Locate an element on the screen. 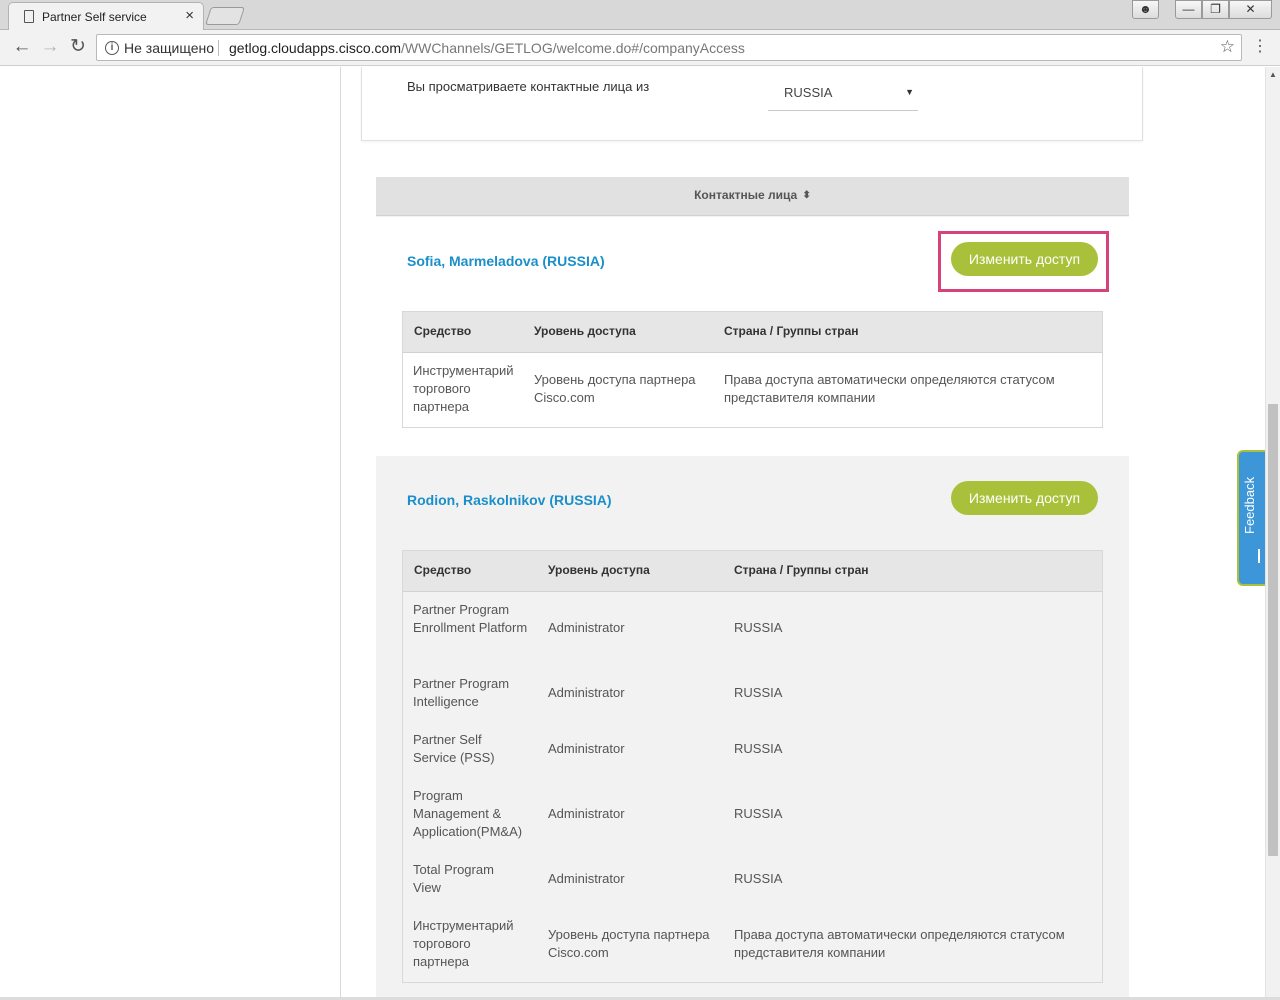  window-controls: ☻ — ❐ ✕ is located at coordinates (1202, 10).